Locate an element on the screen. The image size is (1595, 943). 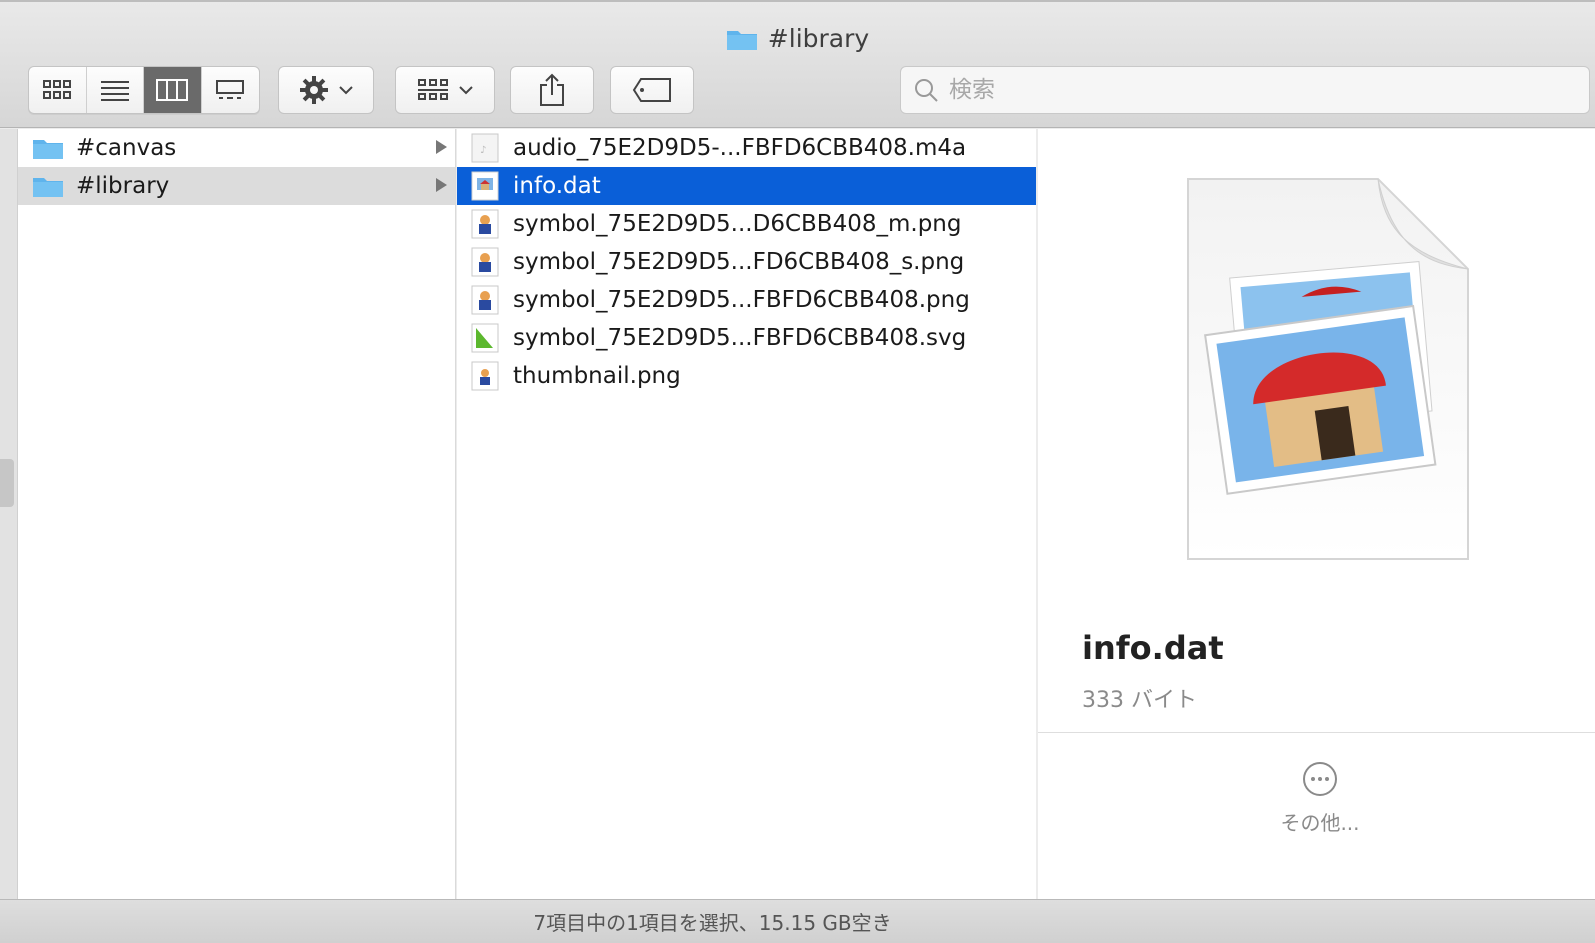
list-view-button is located at coordinates (115, 90).